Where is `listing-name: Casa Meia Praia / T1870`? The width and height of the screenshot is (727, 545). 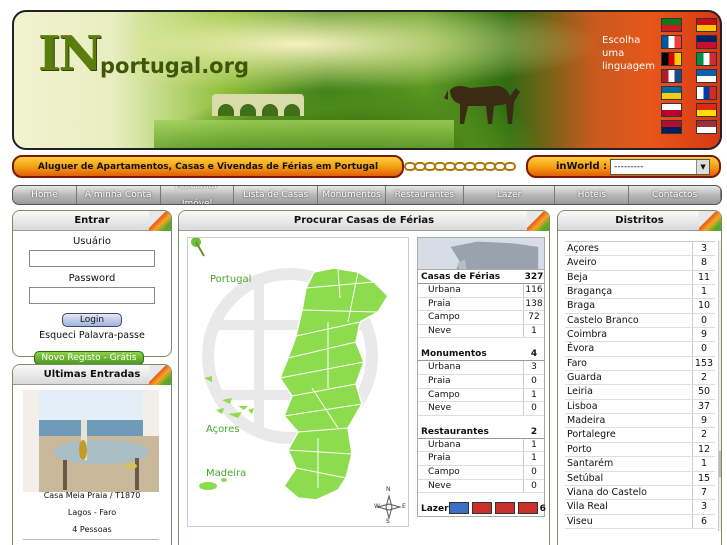
listing-name: Casa Meia Praia / T1870 is located at coordinates (92, 495).